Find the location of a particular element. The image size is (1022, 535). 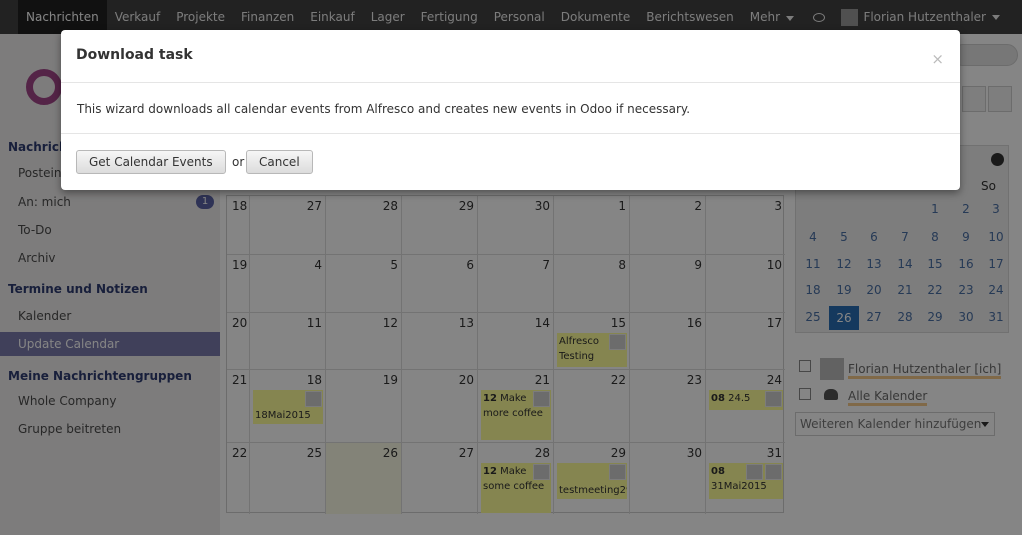

get-calendar-events-button: Get Calendar Events is located at coordinates (151, 162).